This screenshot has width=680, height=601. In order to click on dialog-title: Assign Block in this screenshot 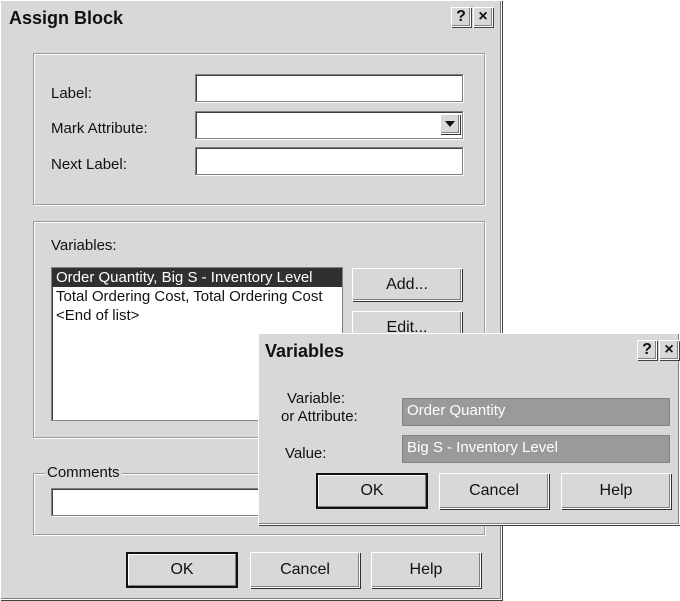, I will do `click(66, 17)`.